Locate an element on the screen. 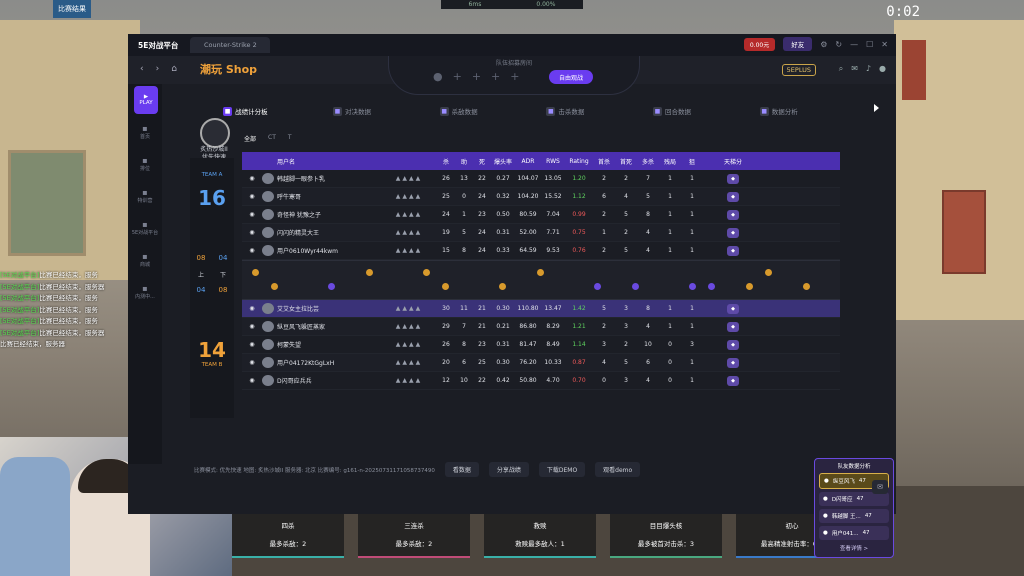 The height and width of the screenshot is (576, 1024). coin-balance: 0.00元 is located at coordinates (759, 44).